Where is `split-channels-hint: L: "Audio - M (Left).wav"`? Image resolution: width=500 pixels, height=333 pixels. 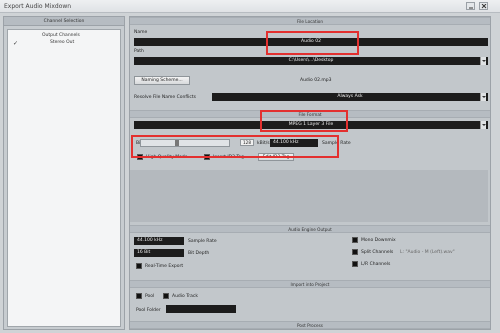 split-channels-hint: L: "Audio - M (Left).wav" is located at coordinates (427, 252).